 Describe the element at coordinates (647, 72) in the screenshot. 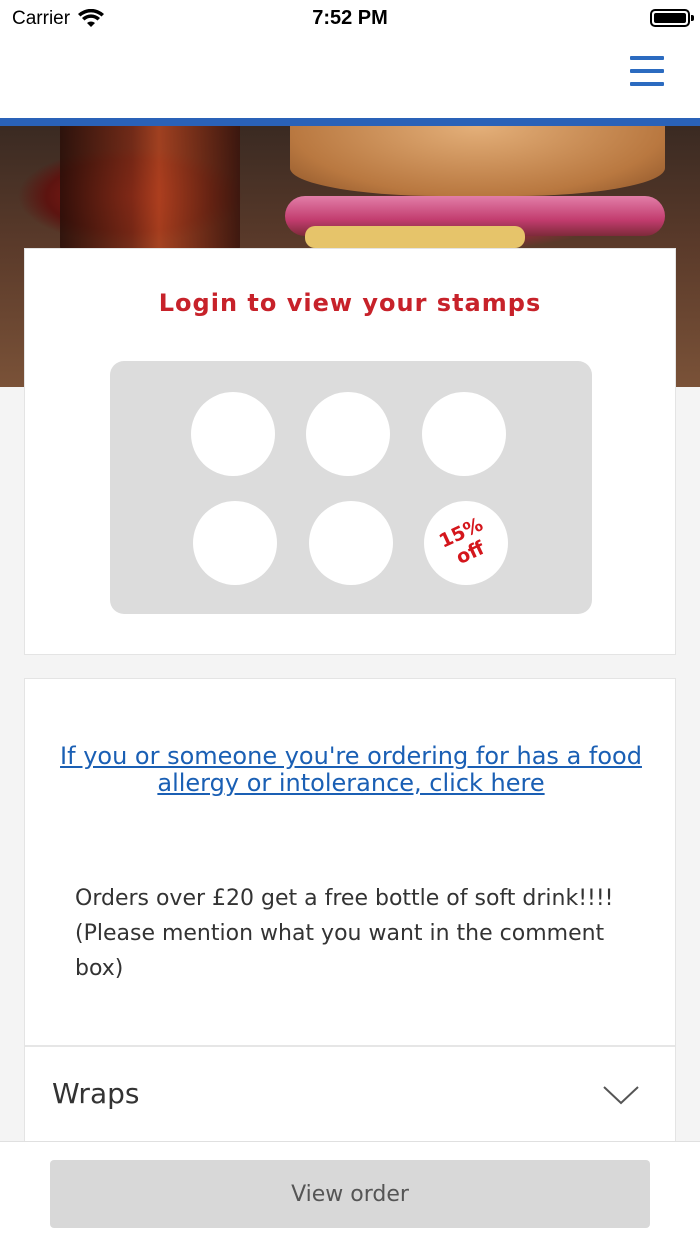

I see `hamburger-menu-icon` at that location.